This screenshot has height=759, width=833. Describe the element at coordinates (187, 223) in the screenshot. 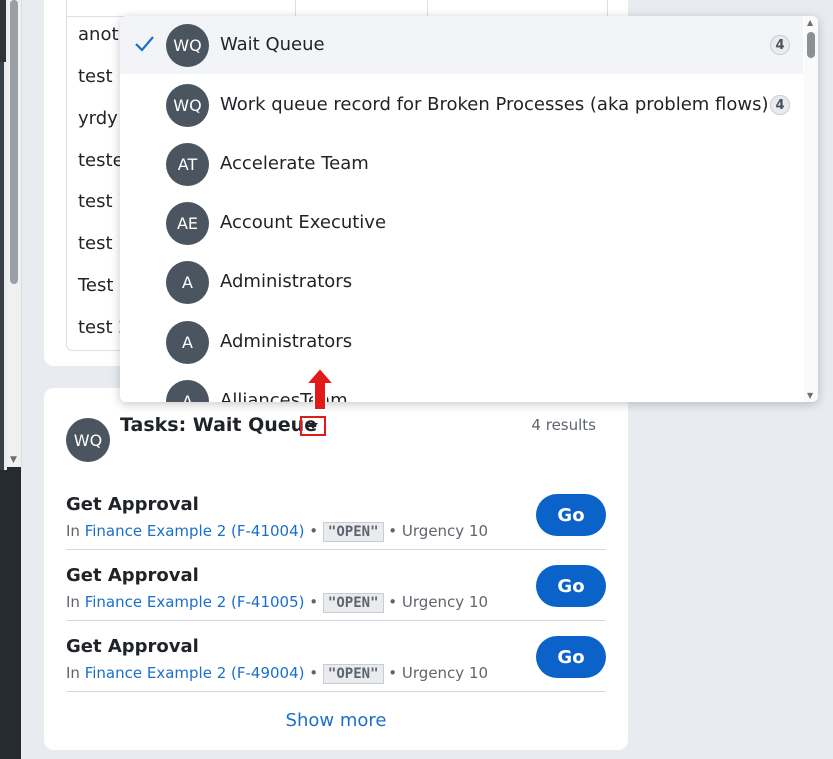

I see `option-avatar: AE` at that location.